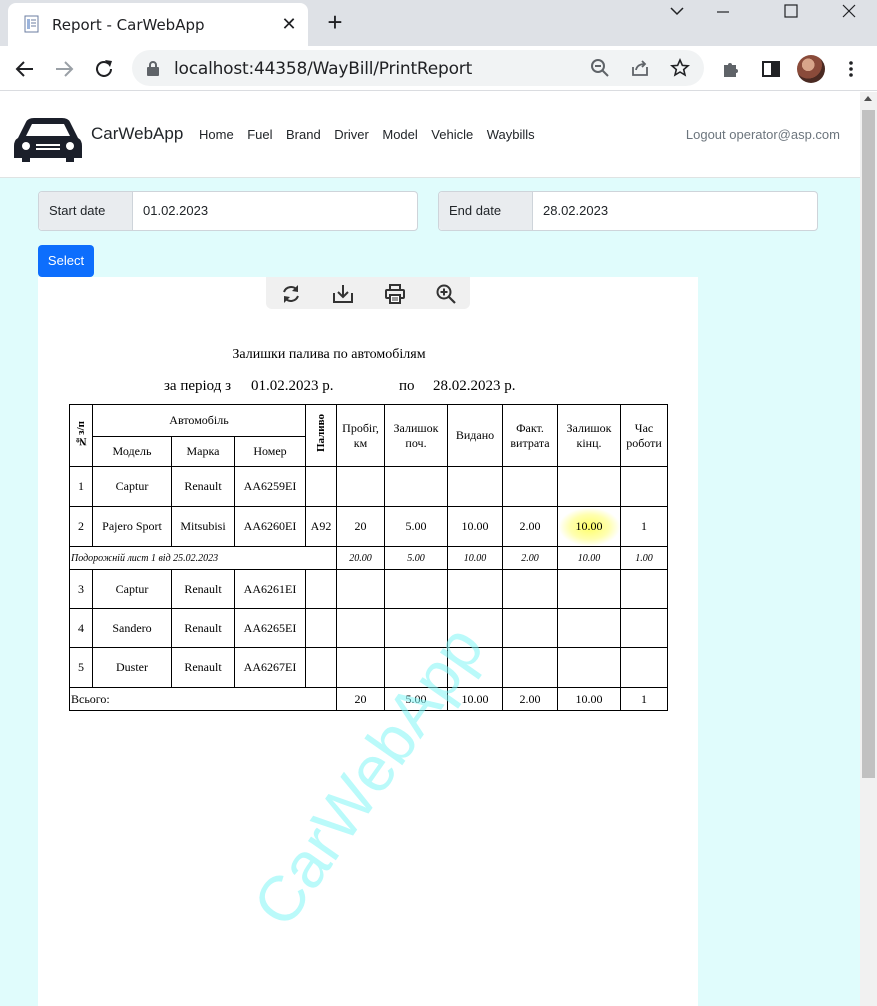 This screenshot has width=877, height=1006. Describe the element at coordinates (452, 134) in the screenshot. I see `nav-vehicle: Vehicle` at that location.